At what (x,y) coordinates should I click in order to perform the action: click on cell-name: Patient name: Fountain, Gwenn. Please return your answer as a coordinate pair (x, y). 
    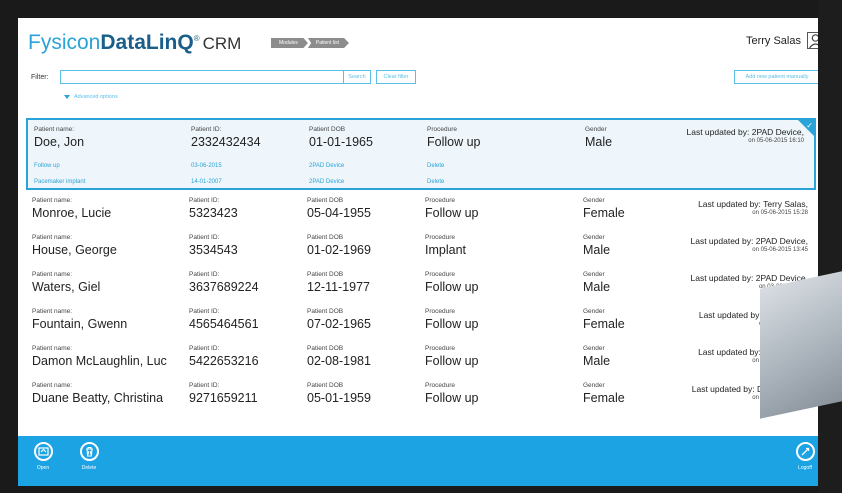
    Looking at the image, I should click on (79, 319).